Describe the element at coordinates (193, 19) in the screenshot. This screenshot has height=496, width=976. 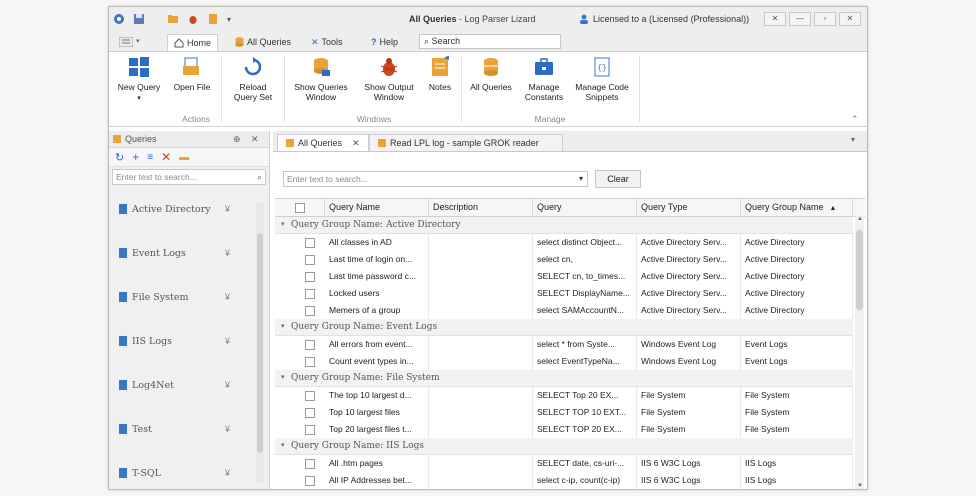
I see `bug-icon` at that location.